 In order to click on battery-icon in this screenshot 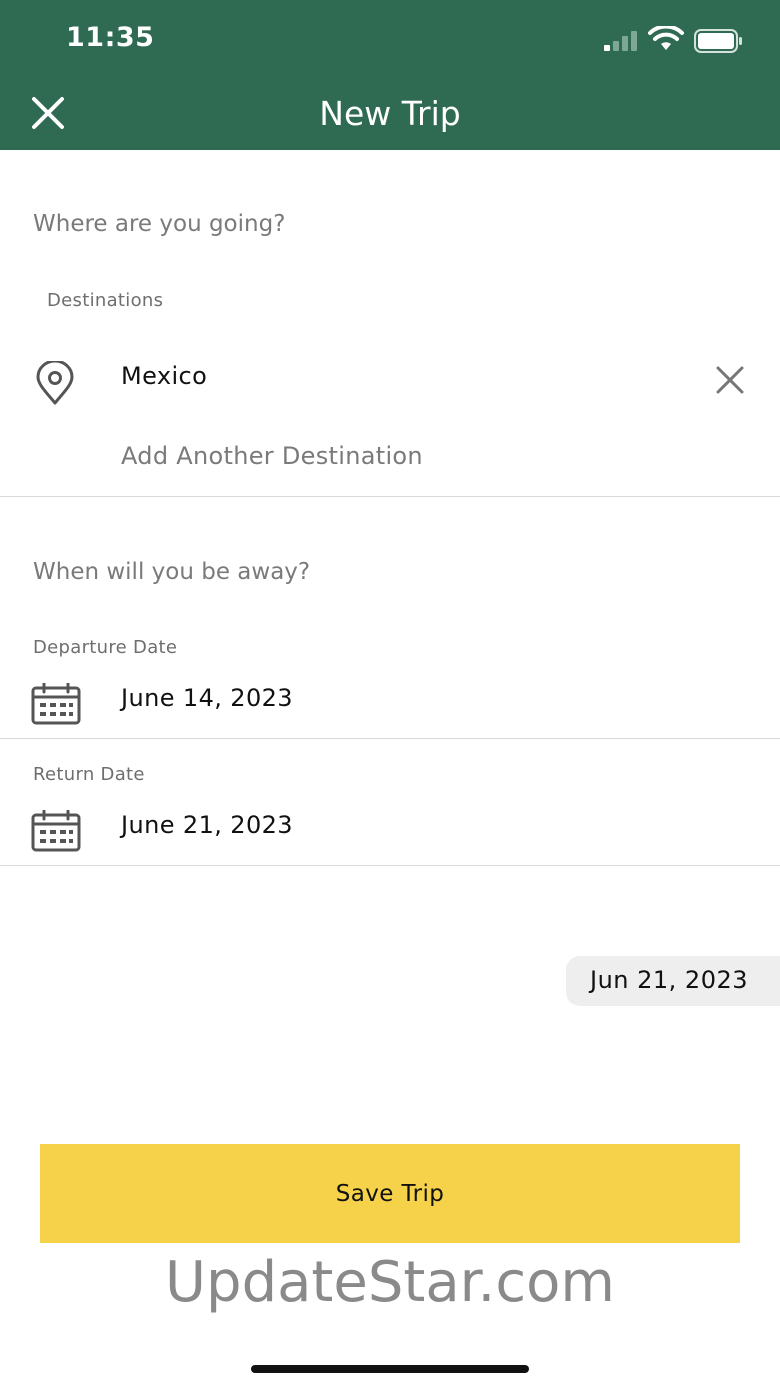, I will do `click(718, 41)`.